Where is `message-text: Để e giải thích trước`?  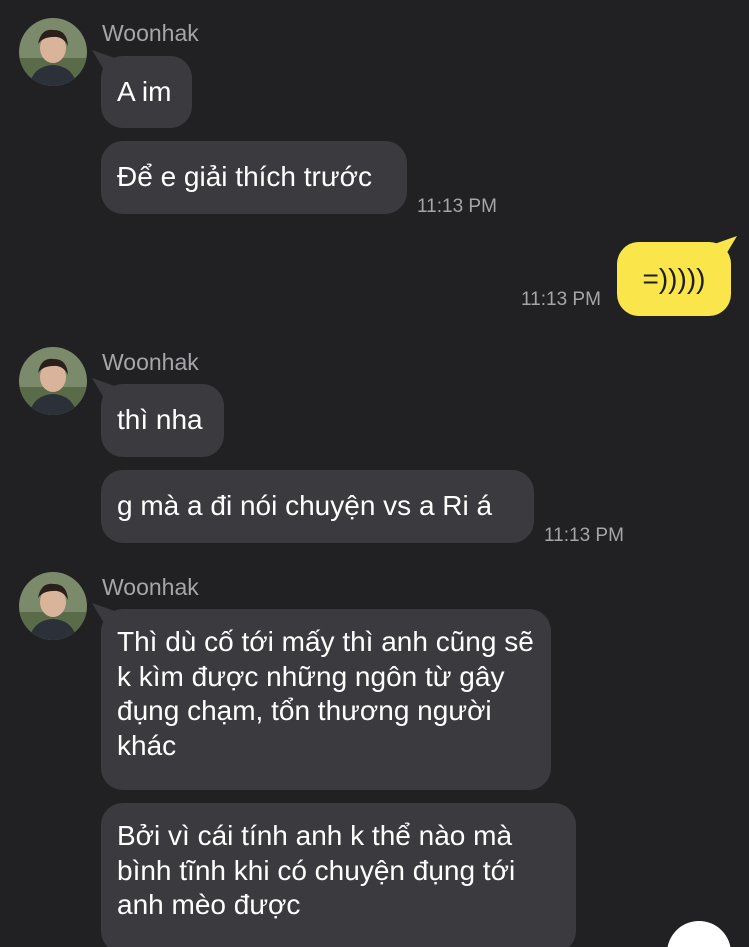 message-text: Để e giải thích trước is located at coordinates (244, 177).